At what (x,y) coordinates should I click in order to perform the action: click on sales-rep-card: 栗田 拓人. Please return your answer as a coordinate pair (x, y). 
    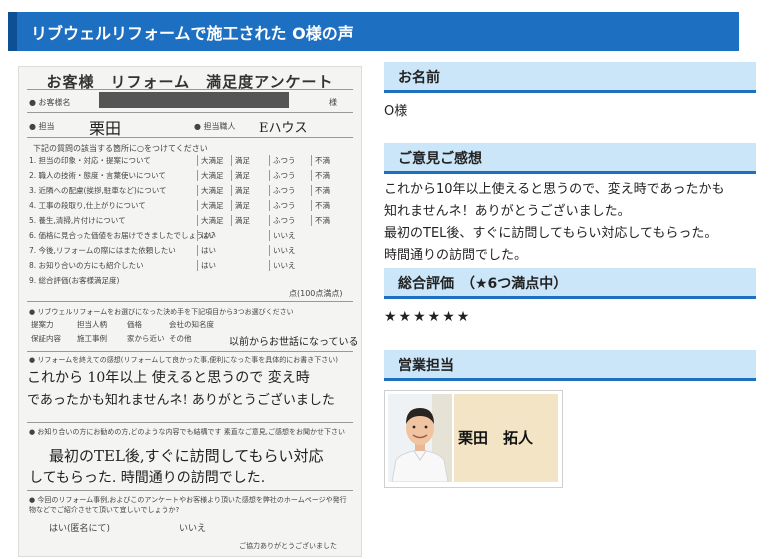
    Looking at the image, I should click on (473, 439).